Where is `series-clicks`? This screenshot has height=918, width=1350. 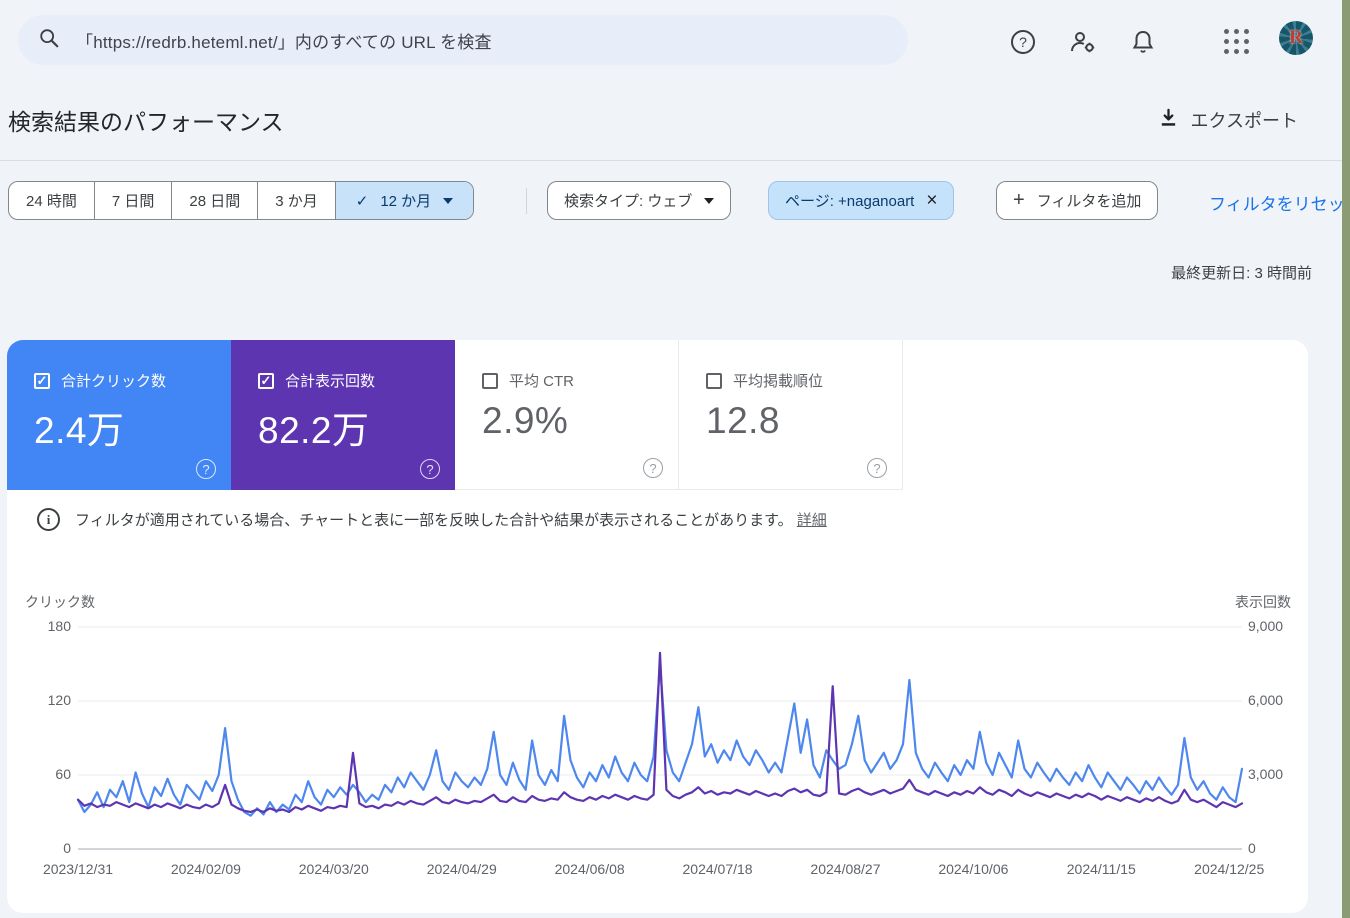 series-clicks is located at coordinates (660, 739).